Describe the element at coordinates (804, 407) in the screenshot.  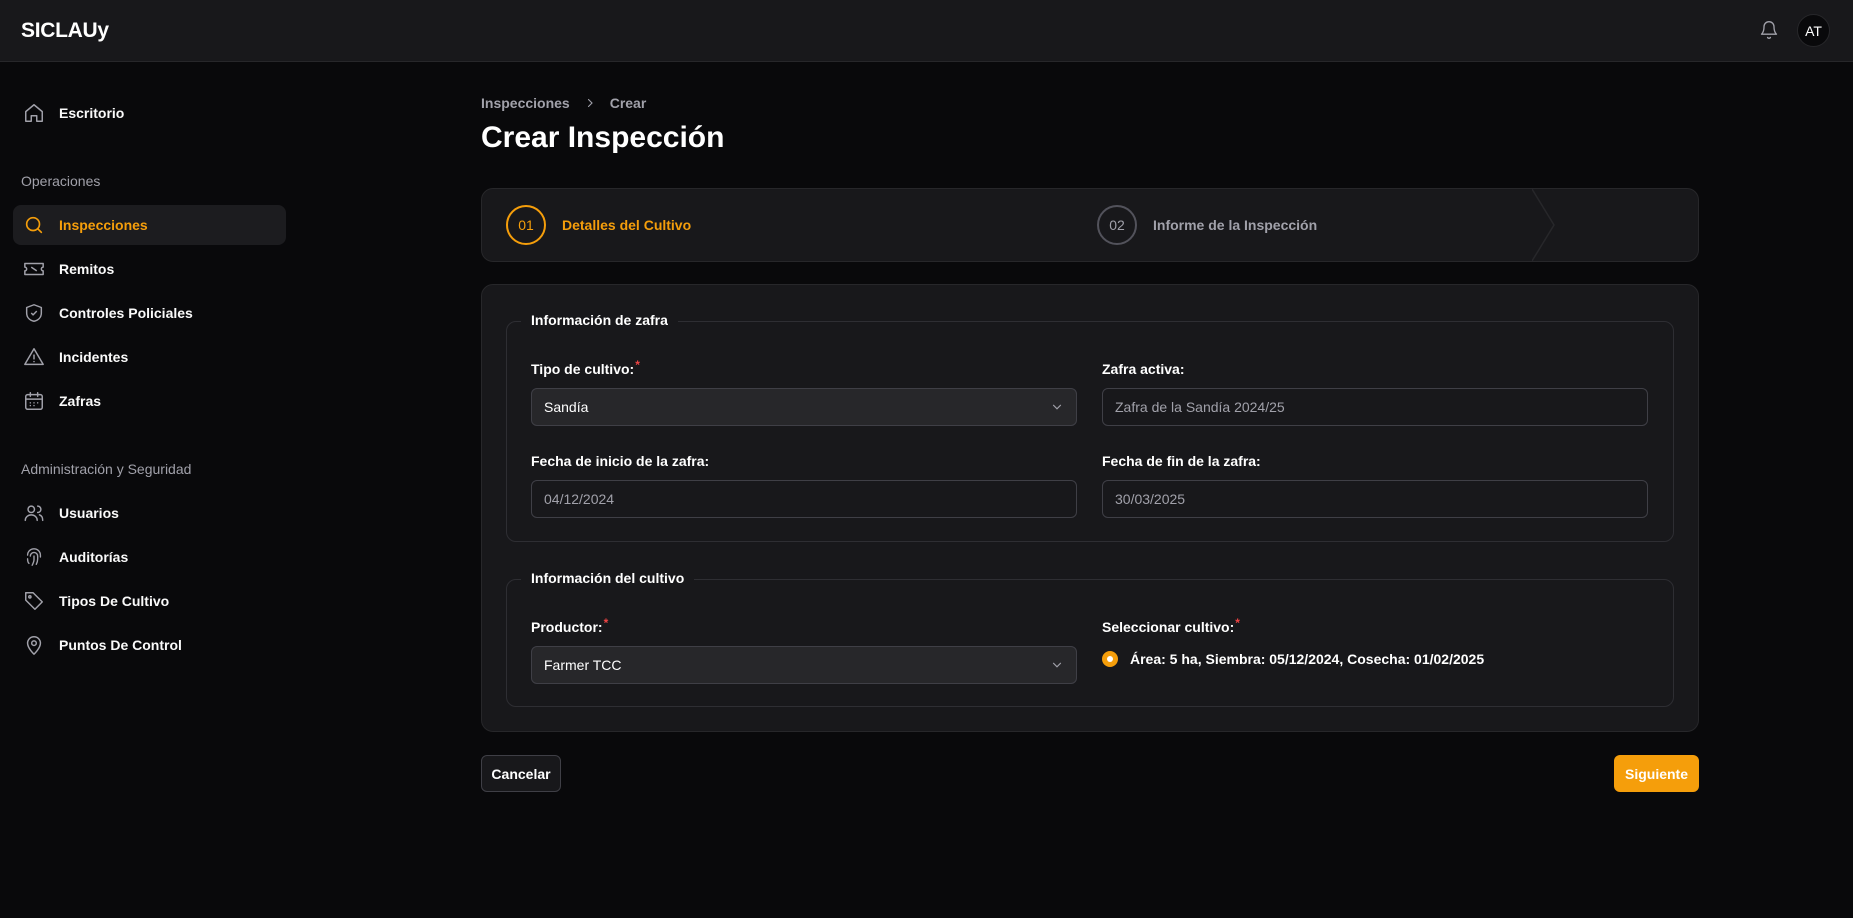
I see `tipo-cultivo-select: Sandía` at that location.